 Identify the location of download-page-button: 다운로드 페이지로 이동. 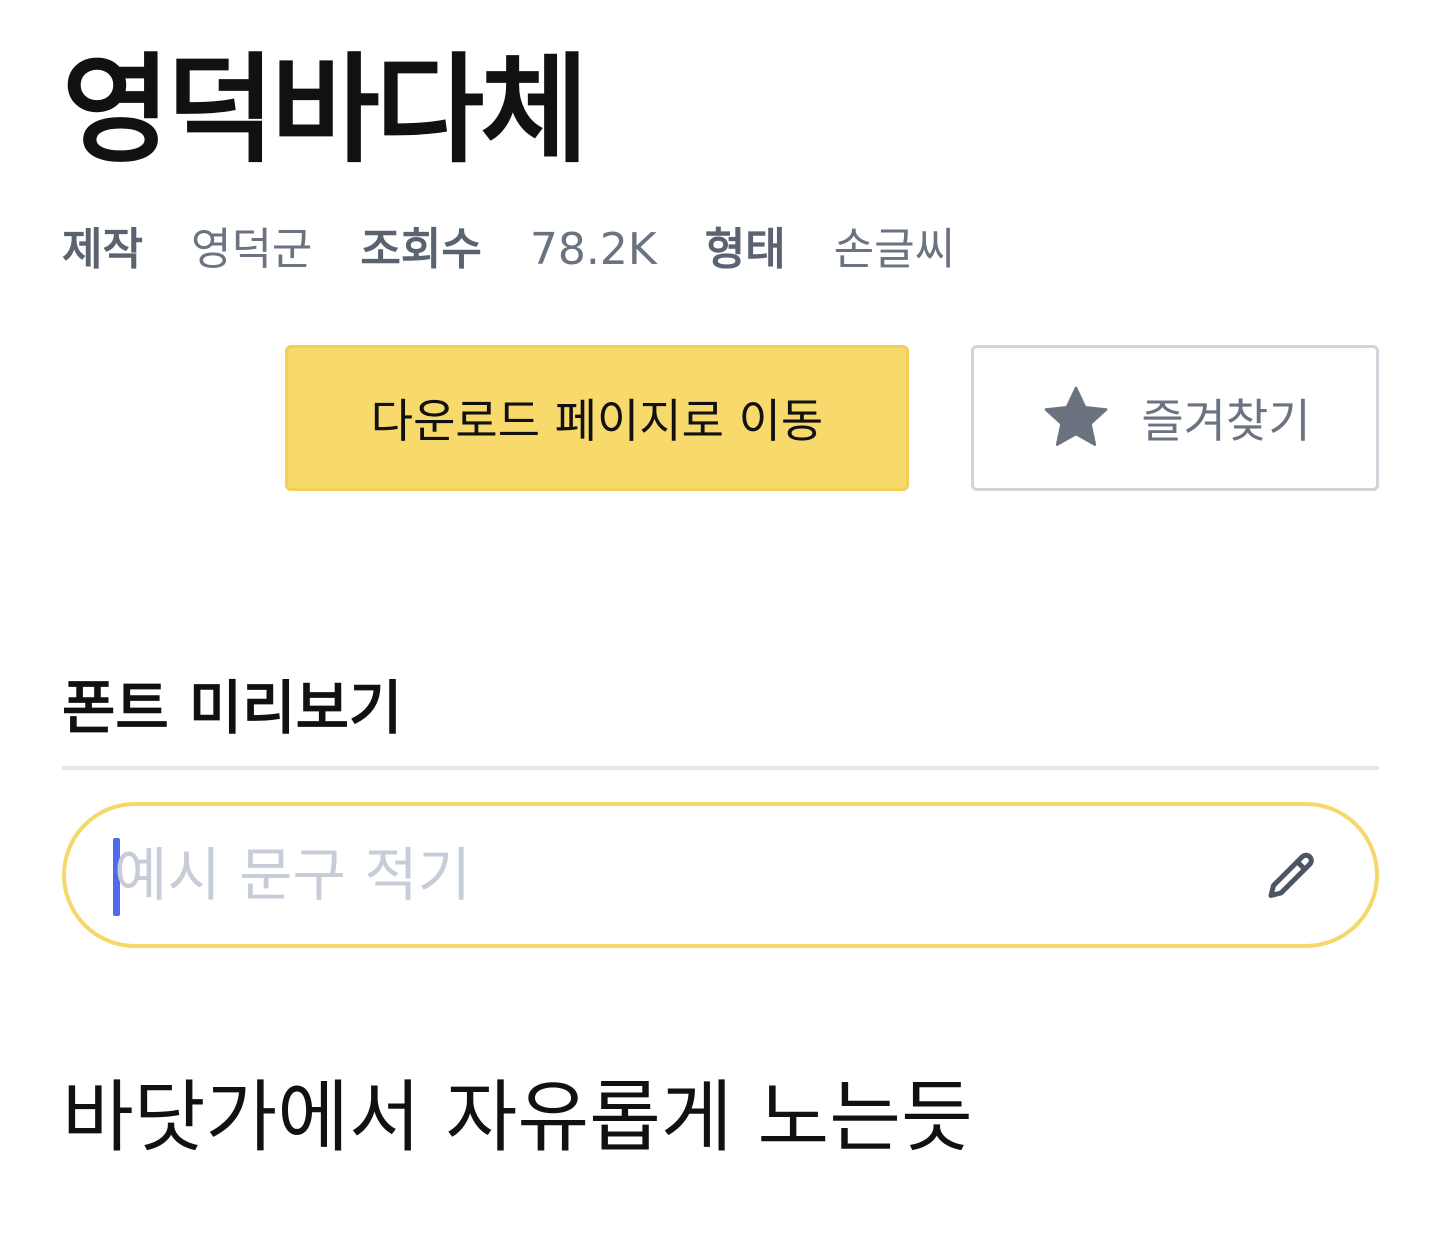
(597, 418).